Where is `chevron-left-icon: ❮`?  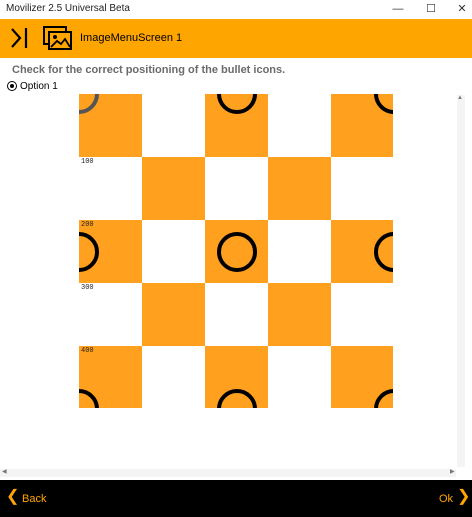 chevron-left-icon: ❮ is located at coordinates (12, 497).